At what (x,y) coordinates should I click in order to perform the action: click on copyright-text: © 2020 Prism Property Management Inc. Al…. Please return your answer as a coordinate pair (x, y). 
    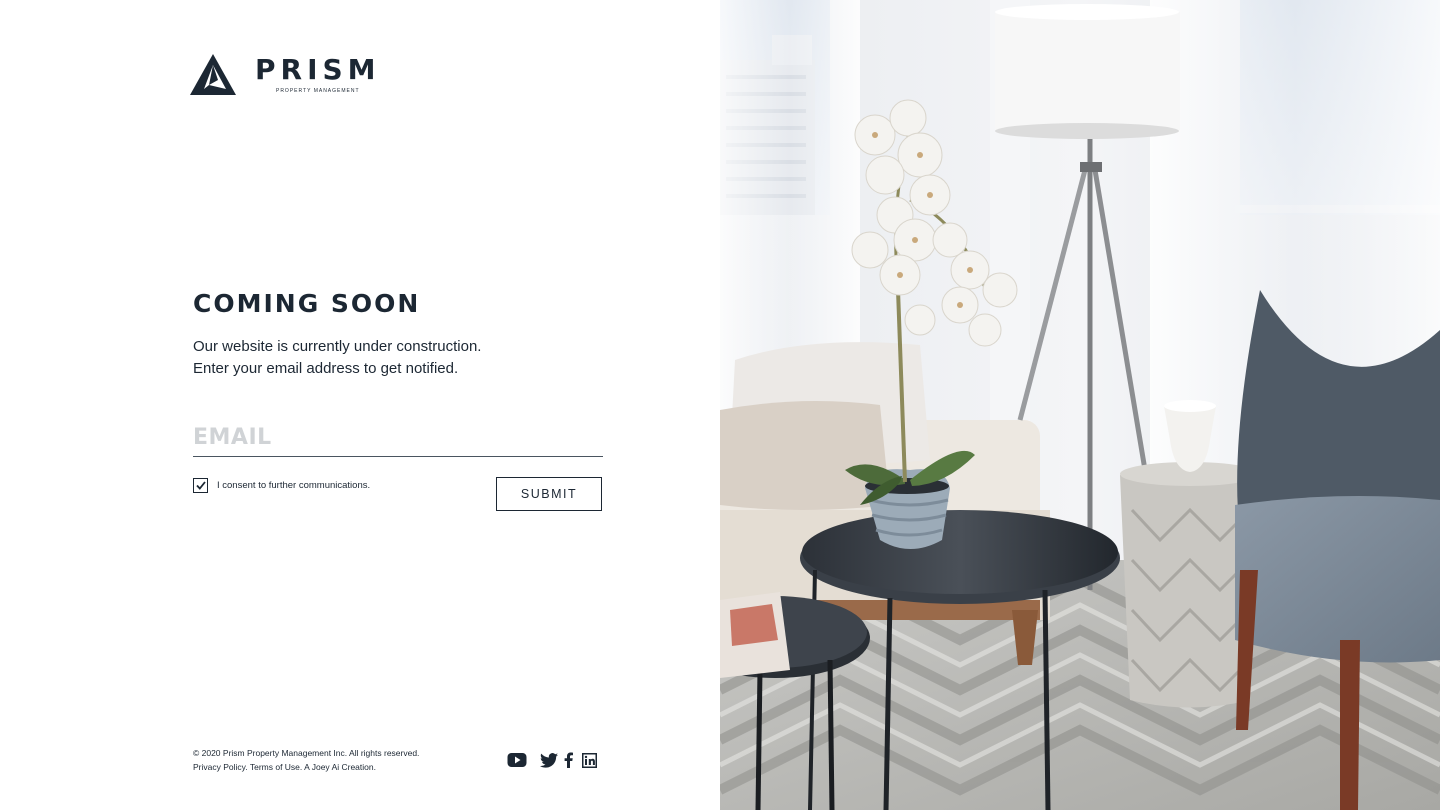
    Looking at the image, I should click on (306, 753).